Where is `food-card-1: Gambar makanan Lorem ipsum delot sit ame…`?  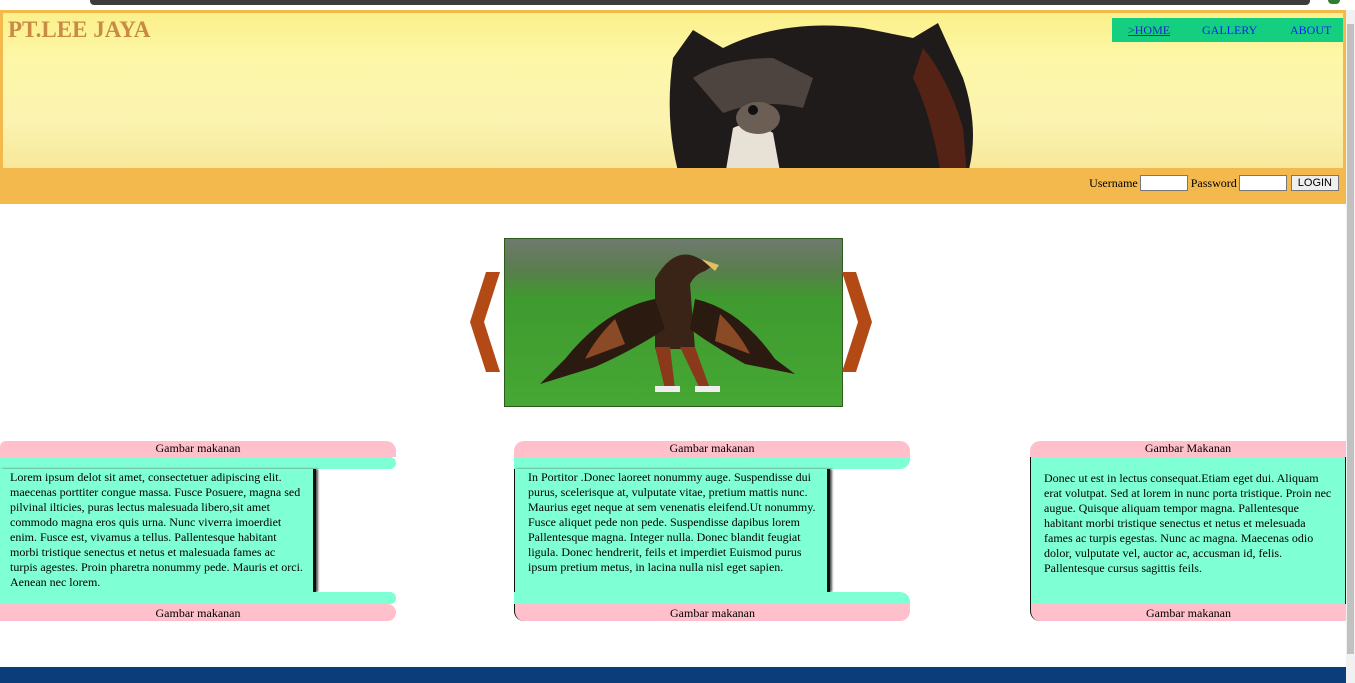 food-card-1: Gambar makanan Lorem ipsum delot sit ame… is located at coordinates (198, 531).